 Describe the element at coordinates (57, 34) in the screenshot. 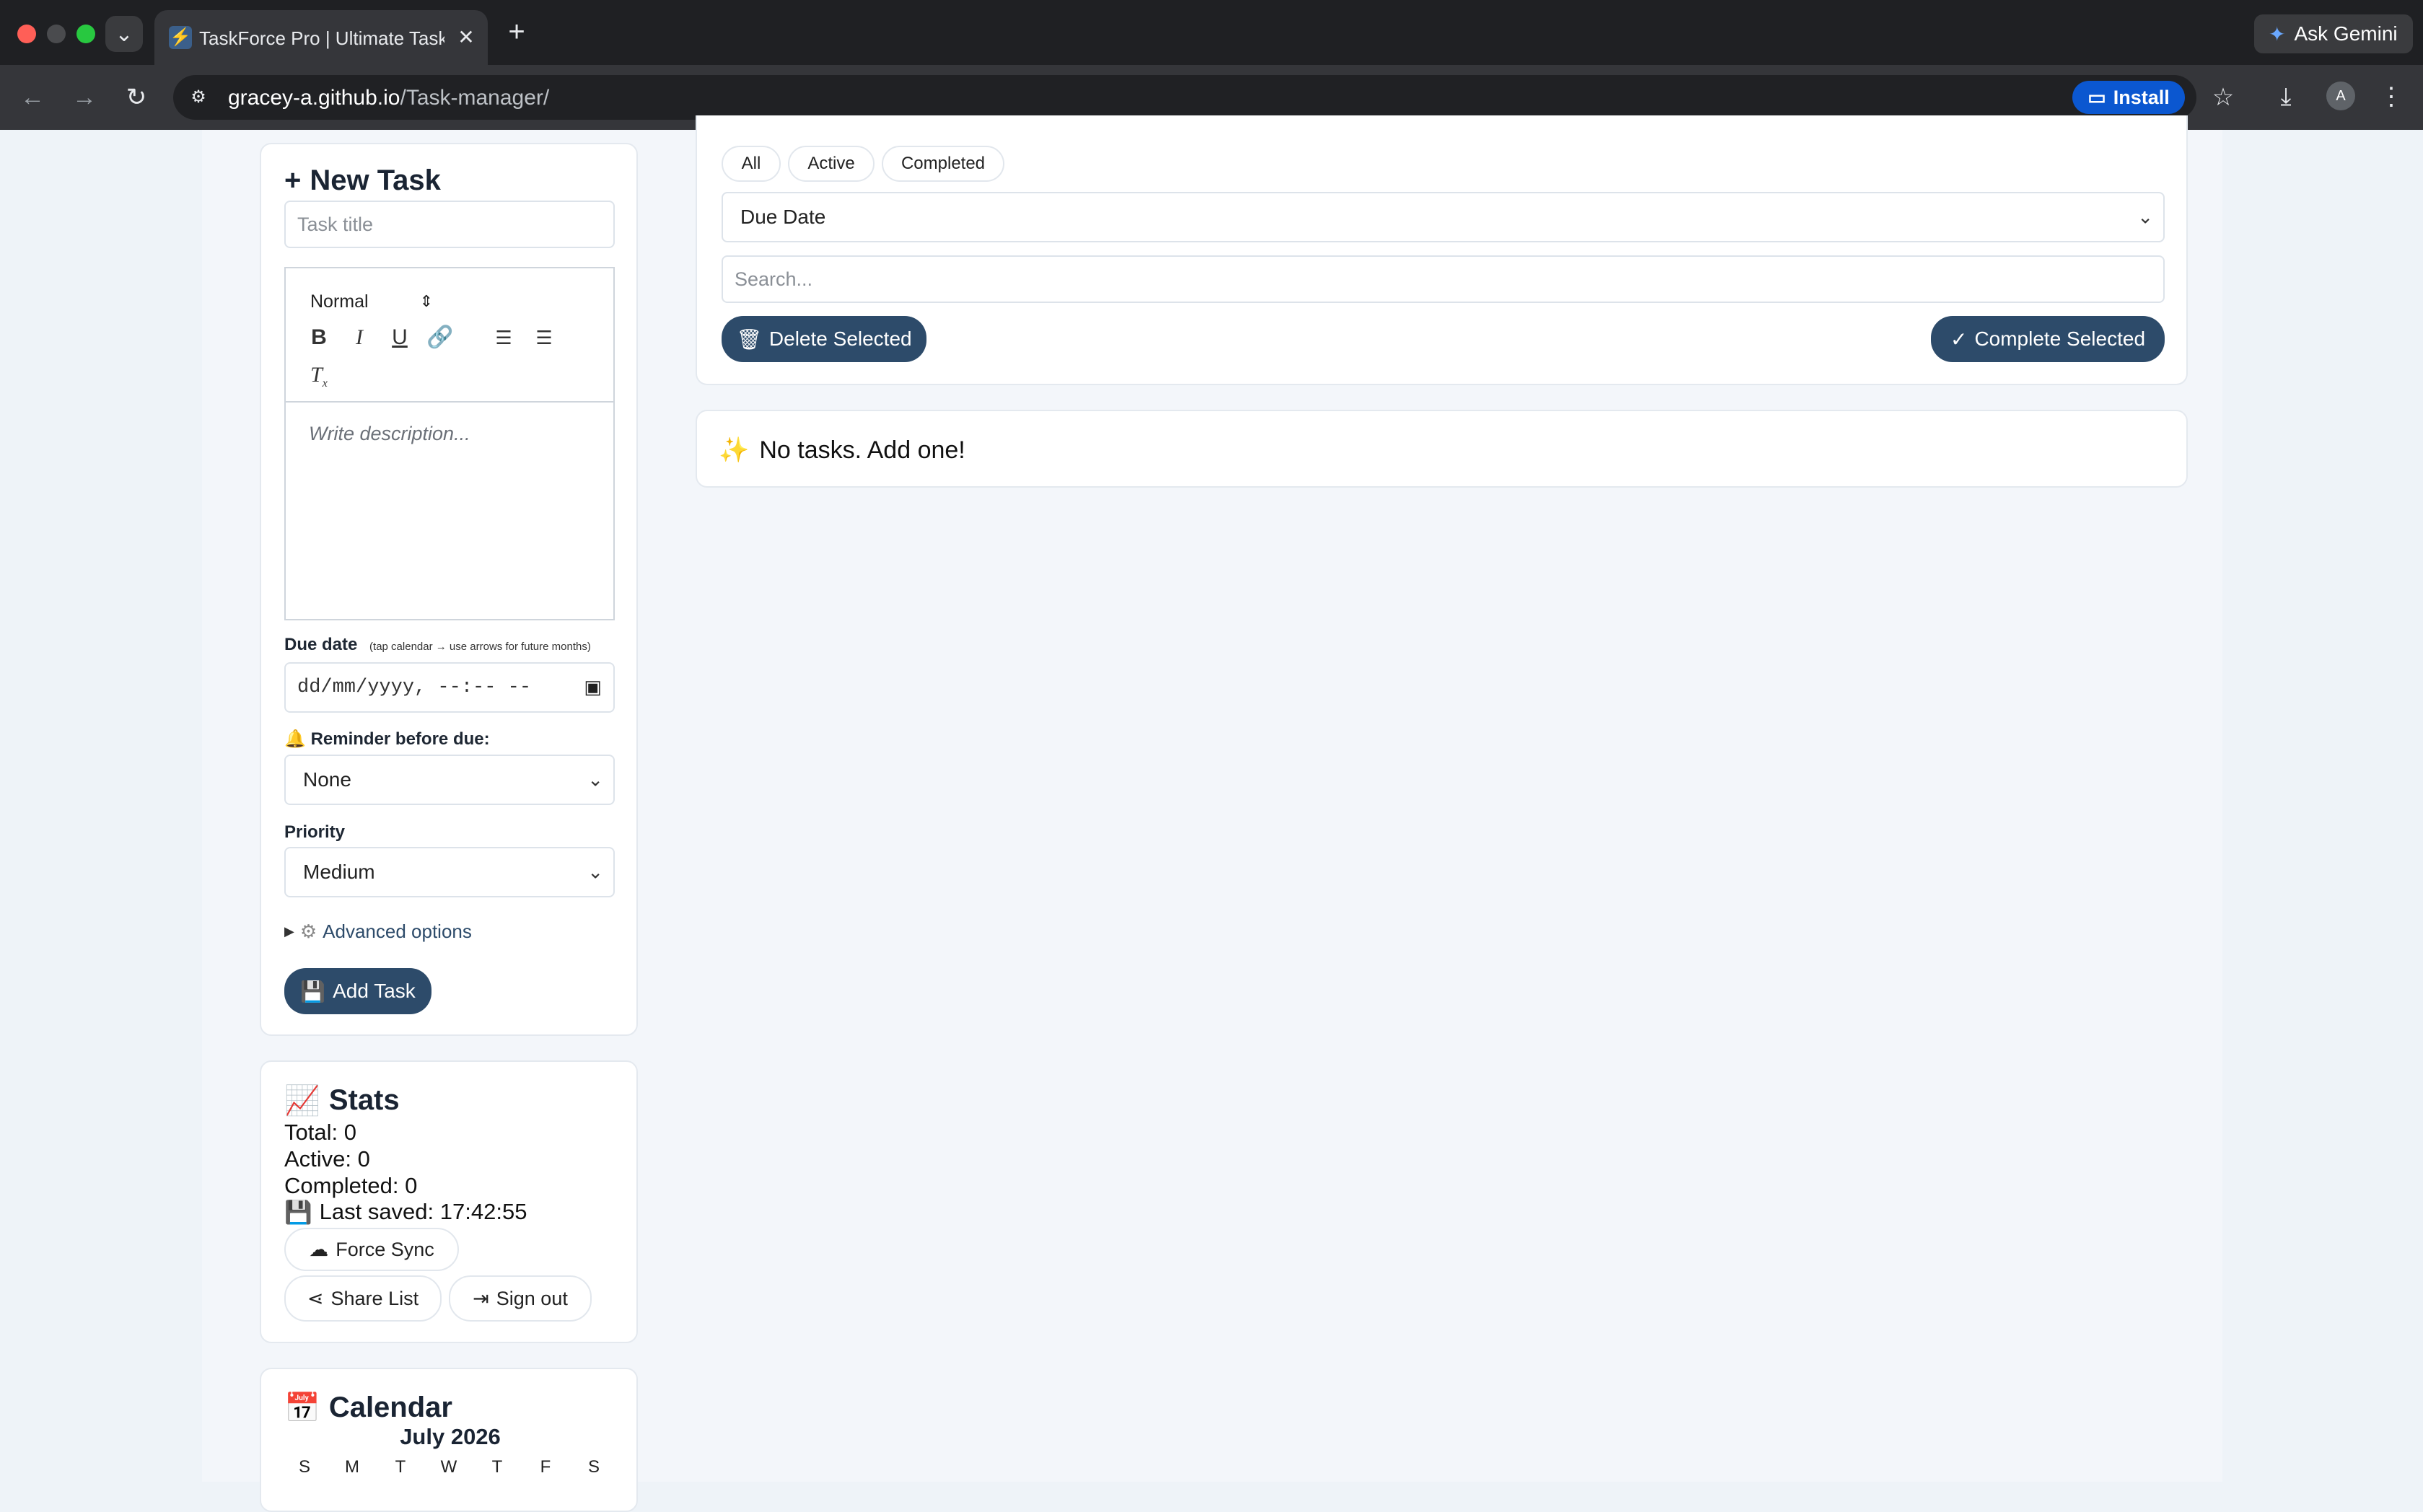

I see `minimize-window-button` at that location.